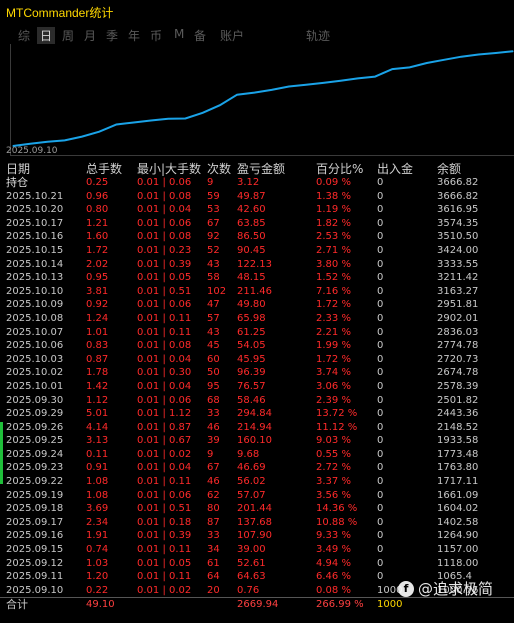 This screenshot has height=623, width=514. What do you see at coordinates (35, 318) in the screenshot?
I see `cell-date: 2025.10.08` at bounding box center [35, 318].